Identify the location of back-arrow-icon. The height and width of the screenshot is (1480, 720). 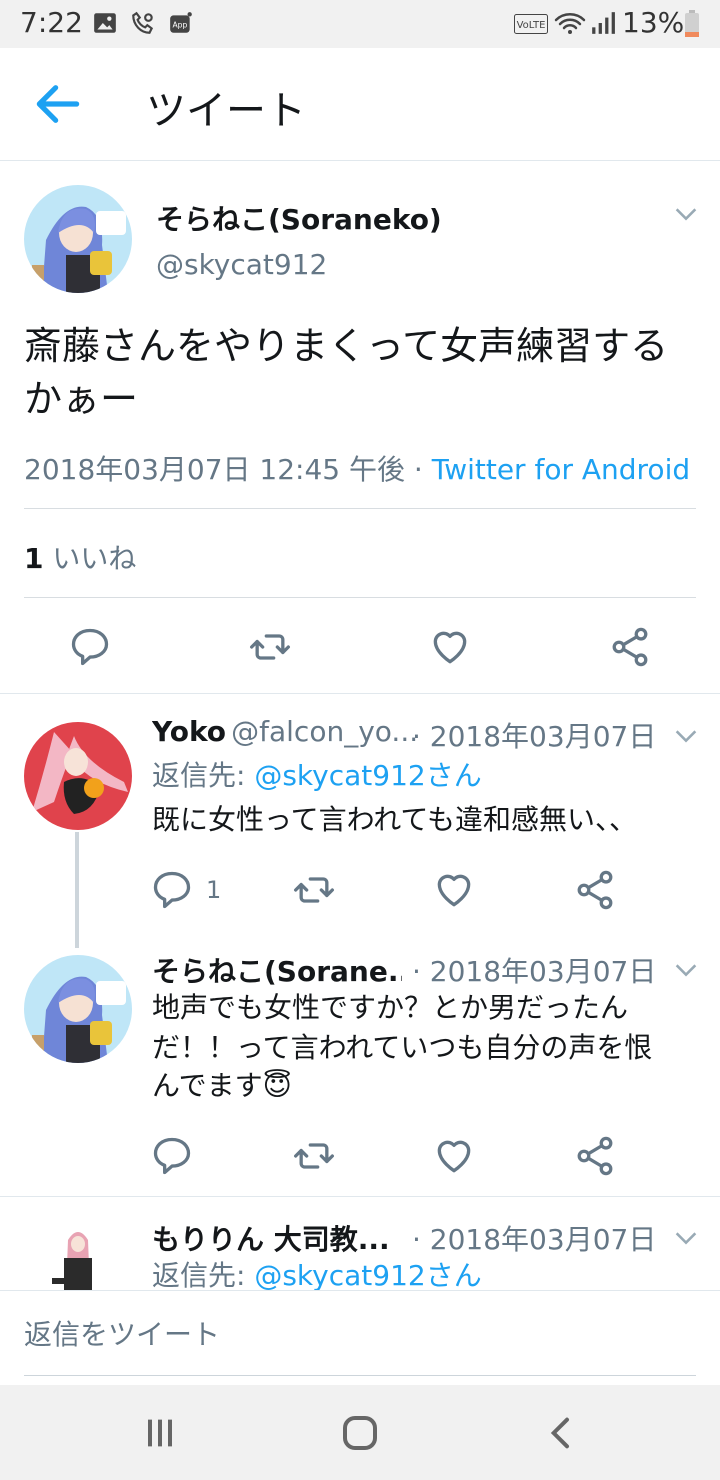
(58, 104).